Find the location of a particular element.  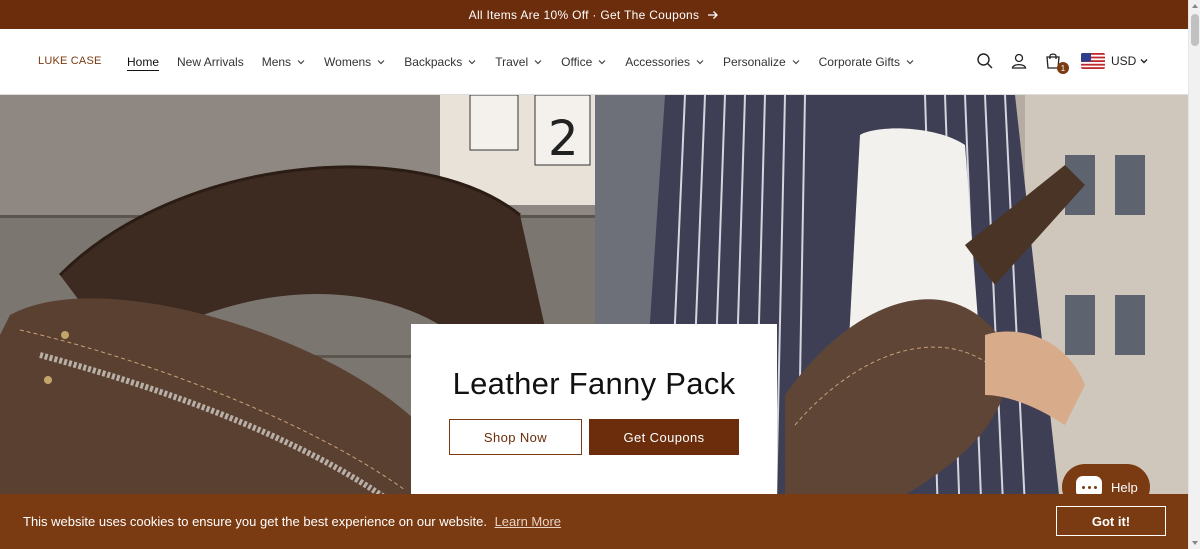

nav-label: Travel is located at coordinates (512, 62).